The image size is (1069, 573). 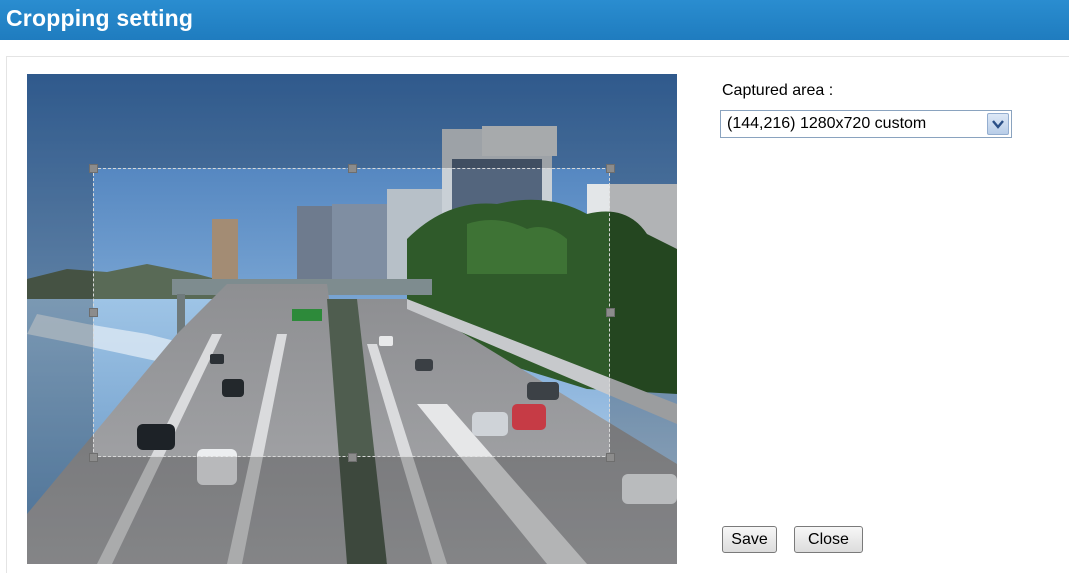 What do you see at coordinates (610, 312) in the screenshot?
I see `crop-handle-right` at bounding box center [610, 312].